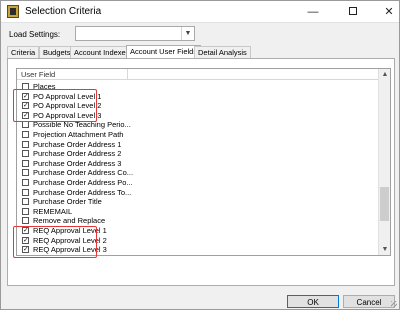 This screenshot has height=310, width=400. I want to click on maximize-button, so click(353, 12).